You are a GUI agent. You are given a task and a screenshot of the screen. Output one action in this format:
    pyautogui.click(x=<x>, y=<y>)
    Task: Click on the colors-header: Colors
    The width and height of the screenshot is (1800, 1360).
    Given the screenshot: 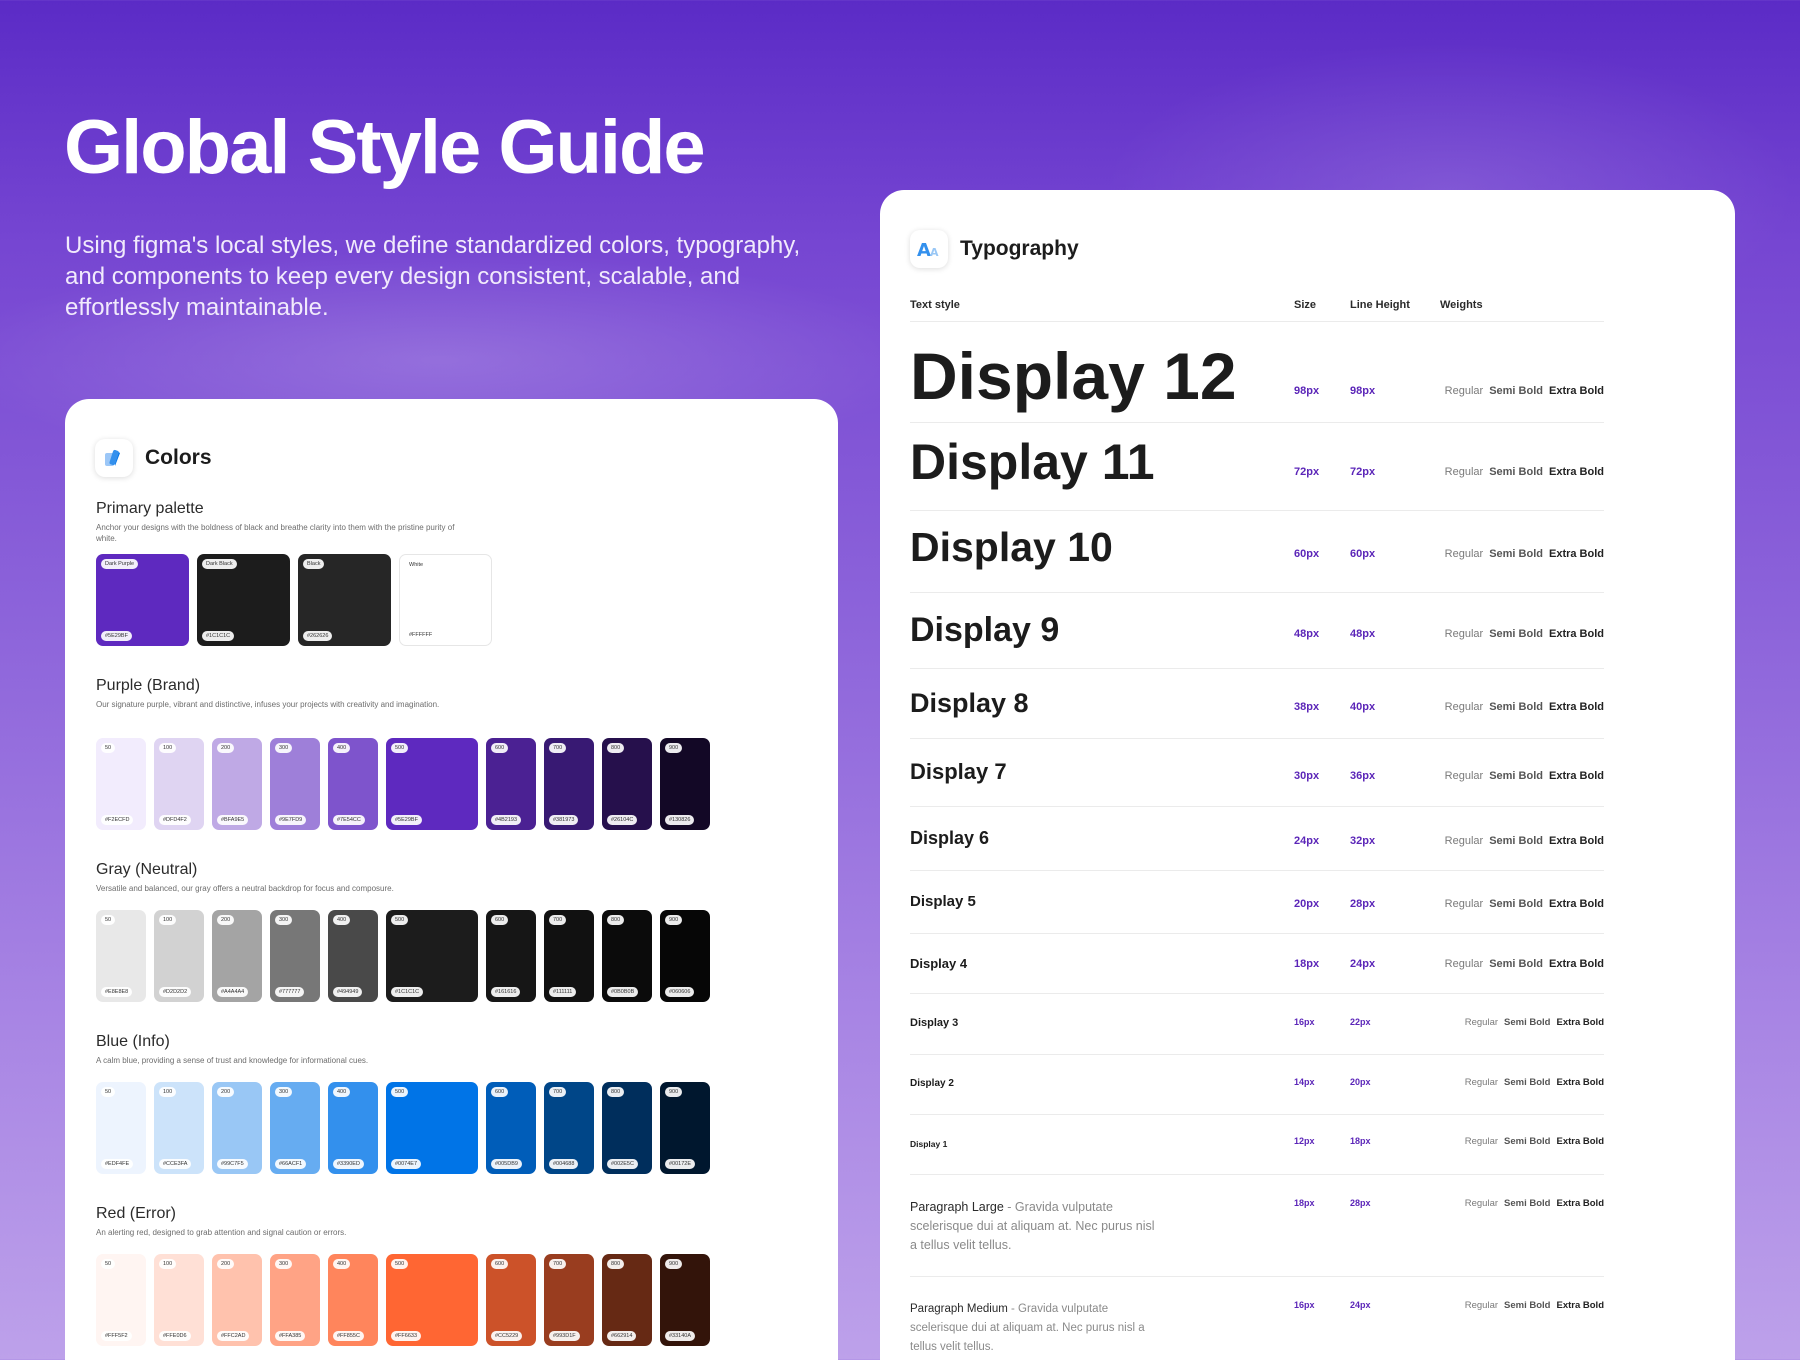 What is the action you would take?
    pyautogui.click(x=153, y=458)
    